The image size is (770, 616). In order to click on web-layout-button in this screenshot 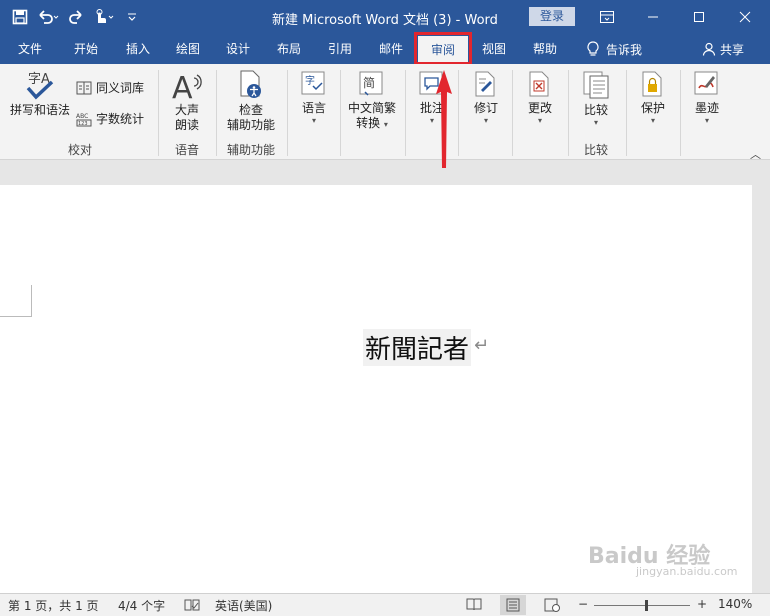, I will do `click(552, 606)`.